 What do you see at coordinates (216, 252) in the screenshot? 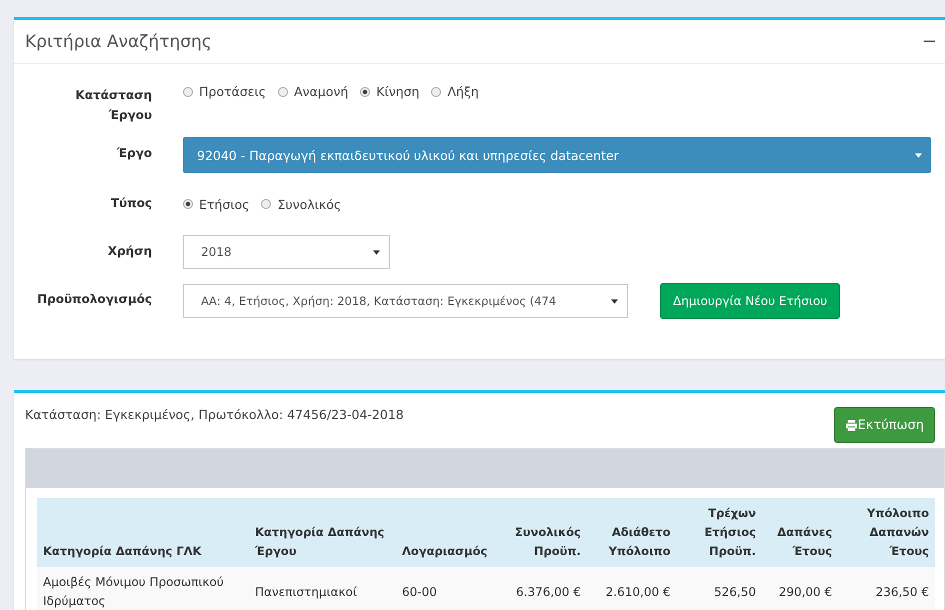
I see `select-value: 2018` at bounding box center [216, 252].